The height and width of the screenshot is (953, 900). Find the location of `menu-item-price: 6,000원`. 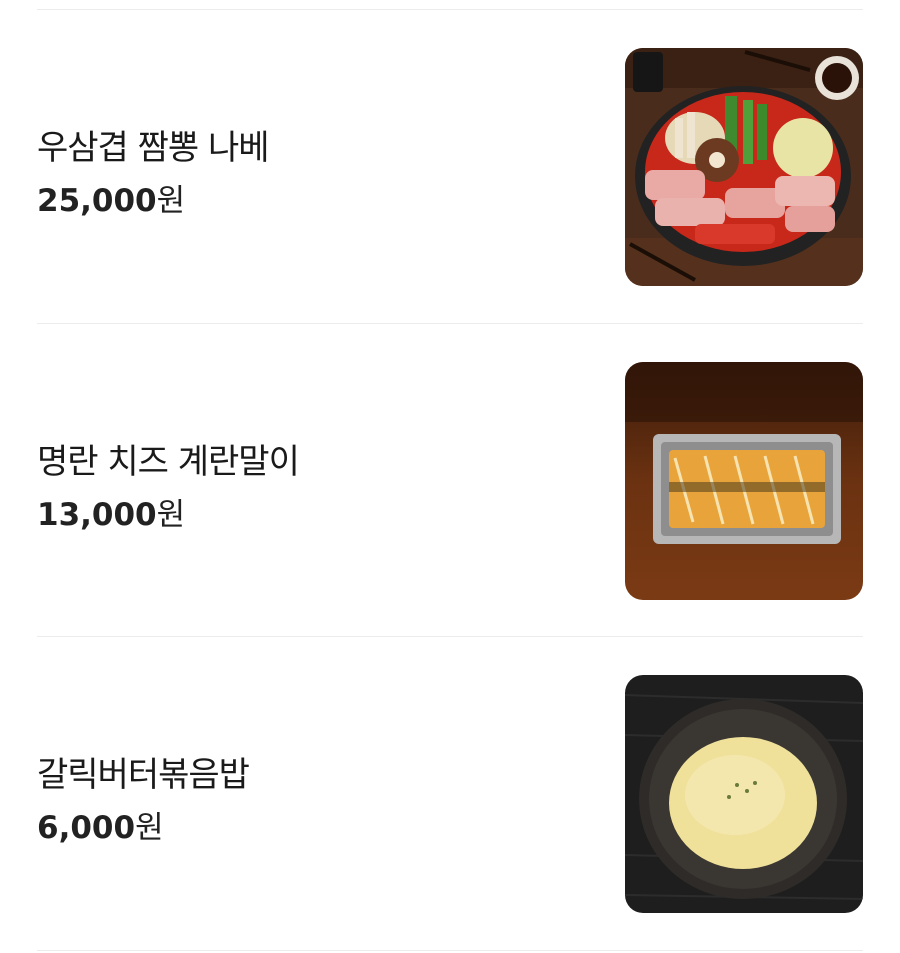

menu-item-price: 6,000원 is located at coordinates (100, 824).